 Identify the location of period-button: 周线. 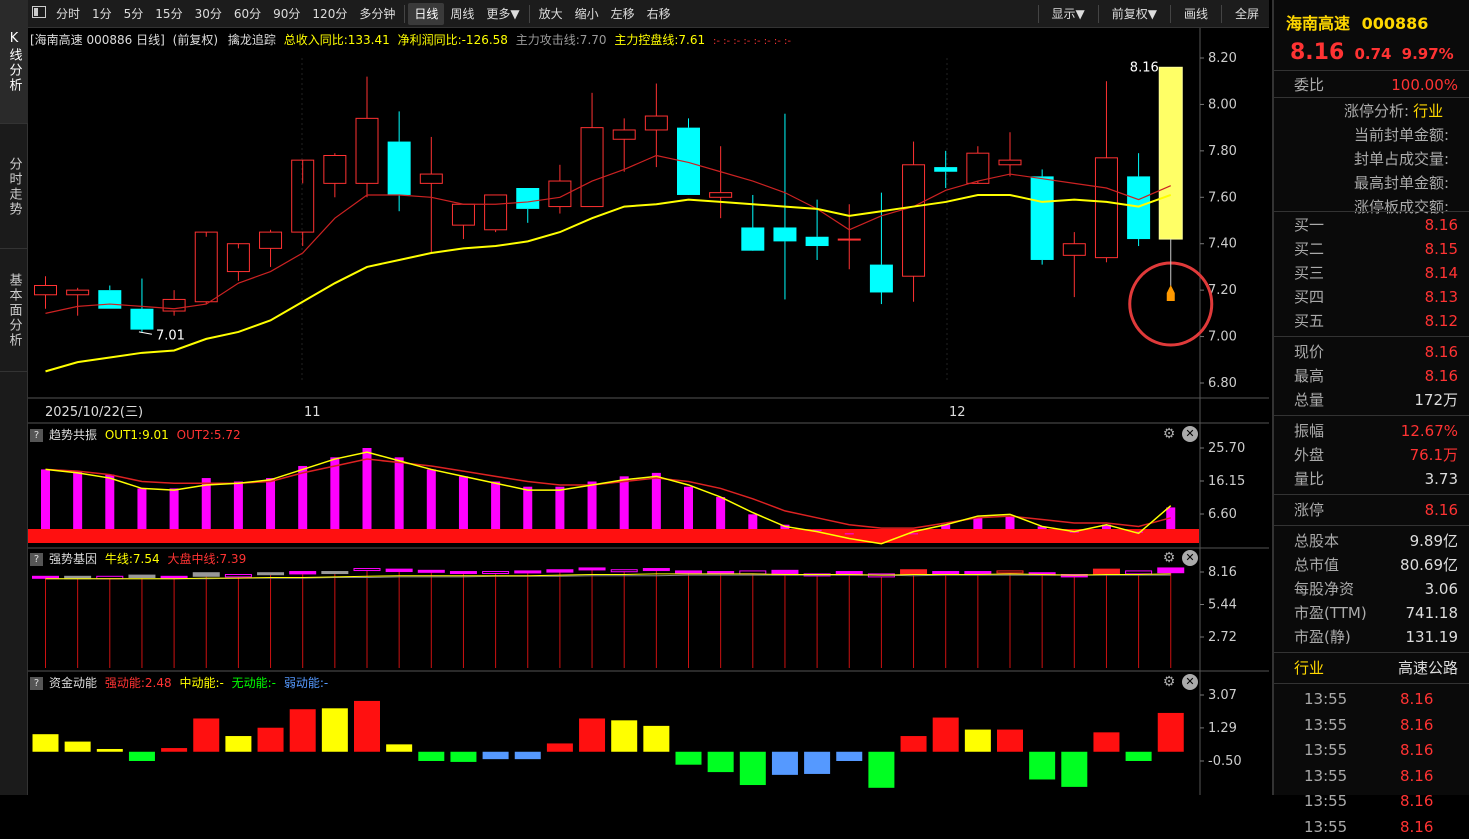
(462, 14).